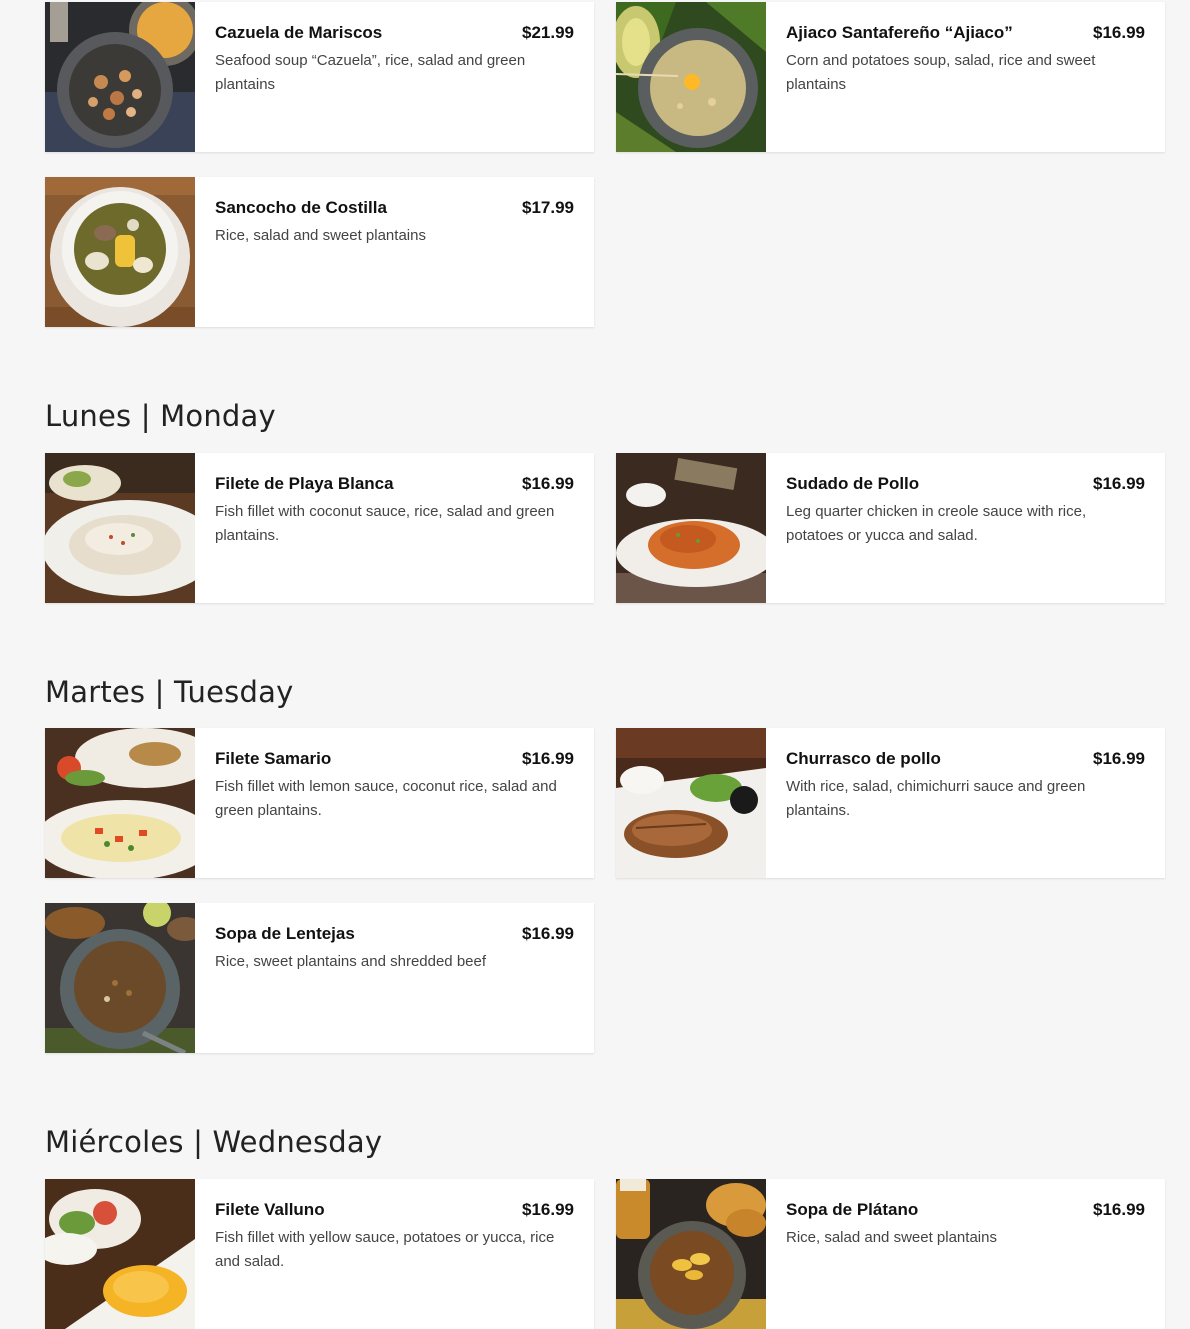 The height and width of the screenshot is (1329, 1190). Describe the element at coordinates (301, 207) in the screenshot. I see `dish-name: Sancocho de Costilla` at that location.